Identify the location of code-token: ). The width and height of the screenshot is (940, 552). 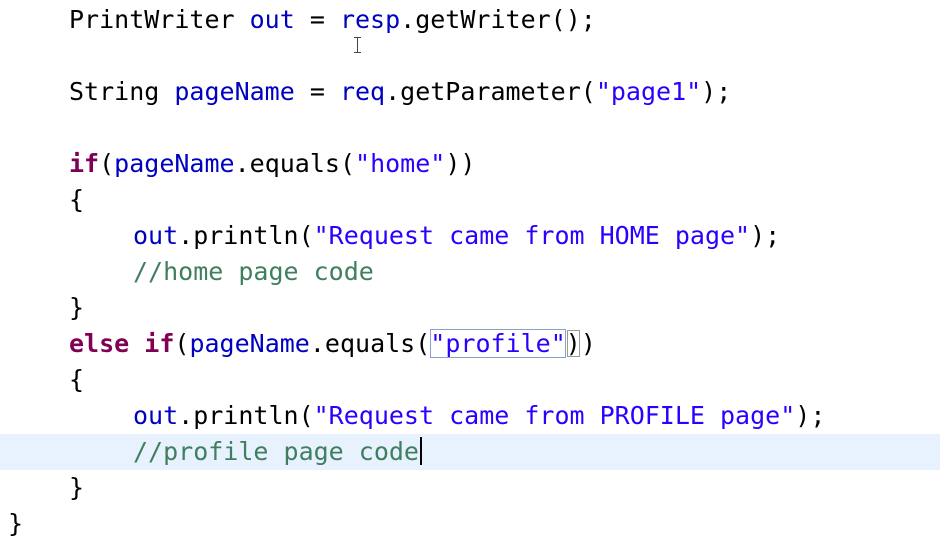
(588, 343).